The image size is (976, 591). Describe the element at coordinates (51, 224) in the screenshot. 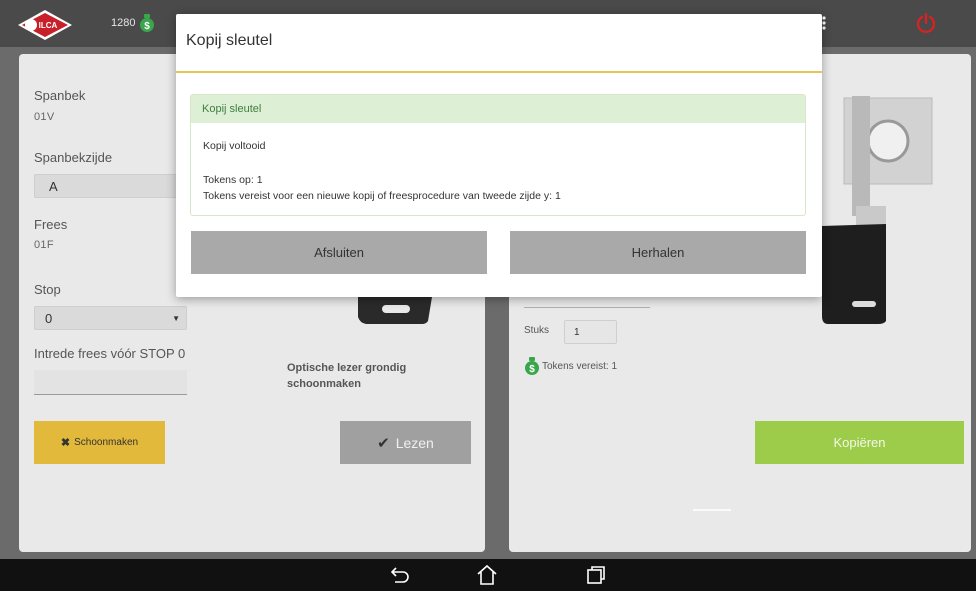

I see `frees-label: Frees` at that location.